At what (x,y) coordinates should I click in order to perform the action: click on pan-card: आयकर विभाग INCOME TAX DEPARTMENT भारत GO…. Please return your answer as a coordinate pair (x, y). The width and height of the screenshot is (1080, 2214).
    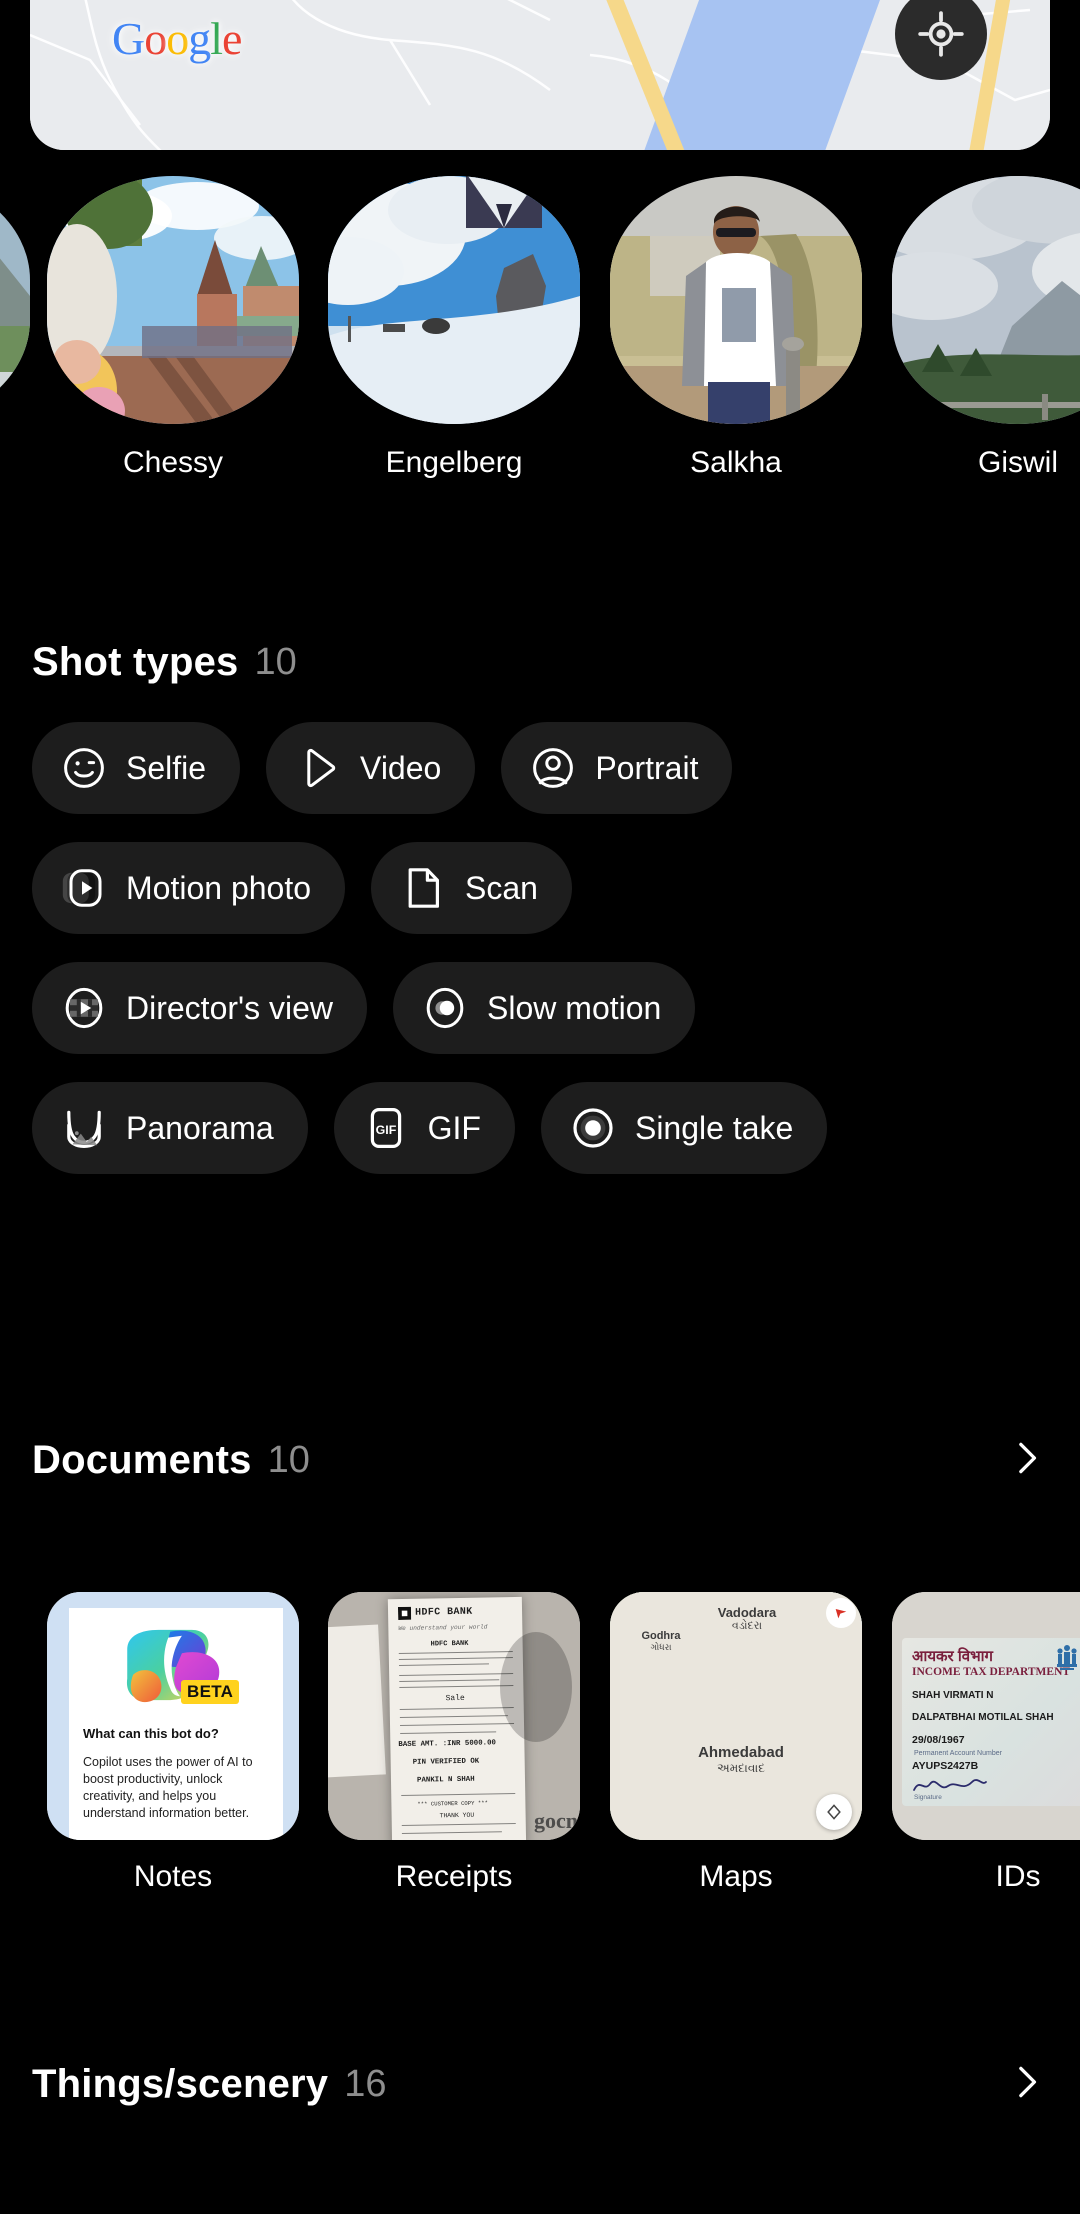
    Looking at the image, I should click on (991, 1722).